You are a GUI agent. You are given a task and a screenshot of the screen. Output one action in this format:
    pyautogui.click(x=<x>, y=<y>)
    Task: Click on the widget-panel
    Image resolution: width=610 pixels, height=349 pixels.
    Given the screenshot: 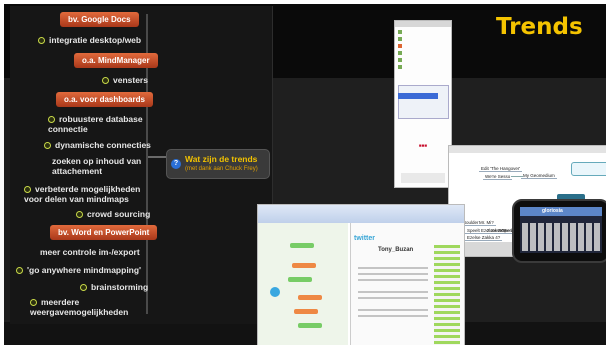 What is the action you would take?
    pyautogui.click(x=423, y=102)
    